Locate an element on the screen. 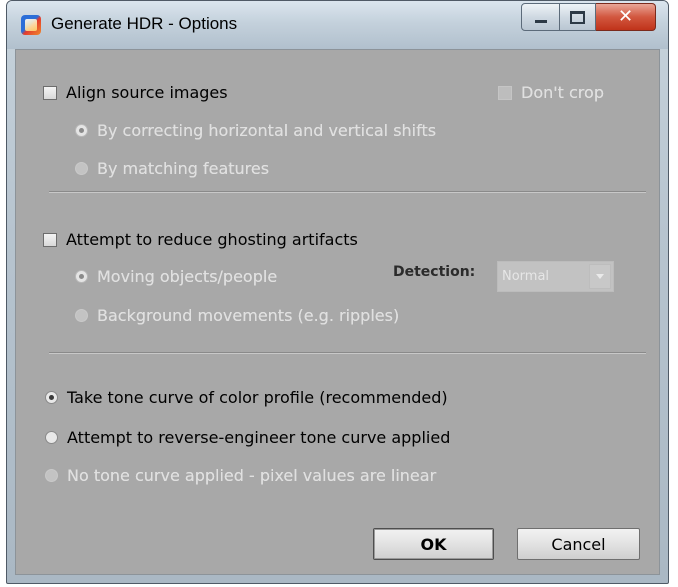 This screenshot has height=587, width=678. dropdown-arrow is located at coordinates (600, 276).